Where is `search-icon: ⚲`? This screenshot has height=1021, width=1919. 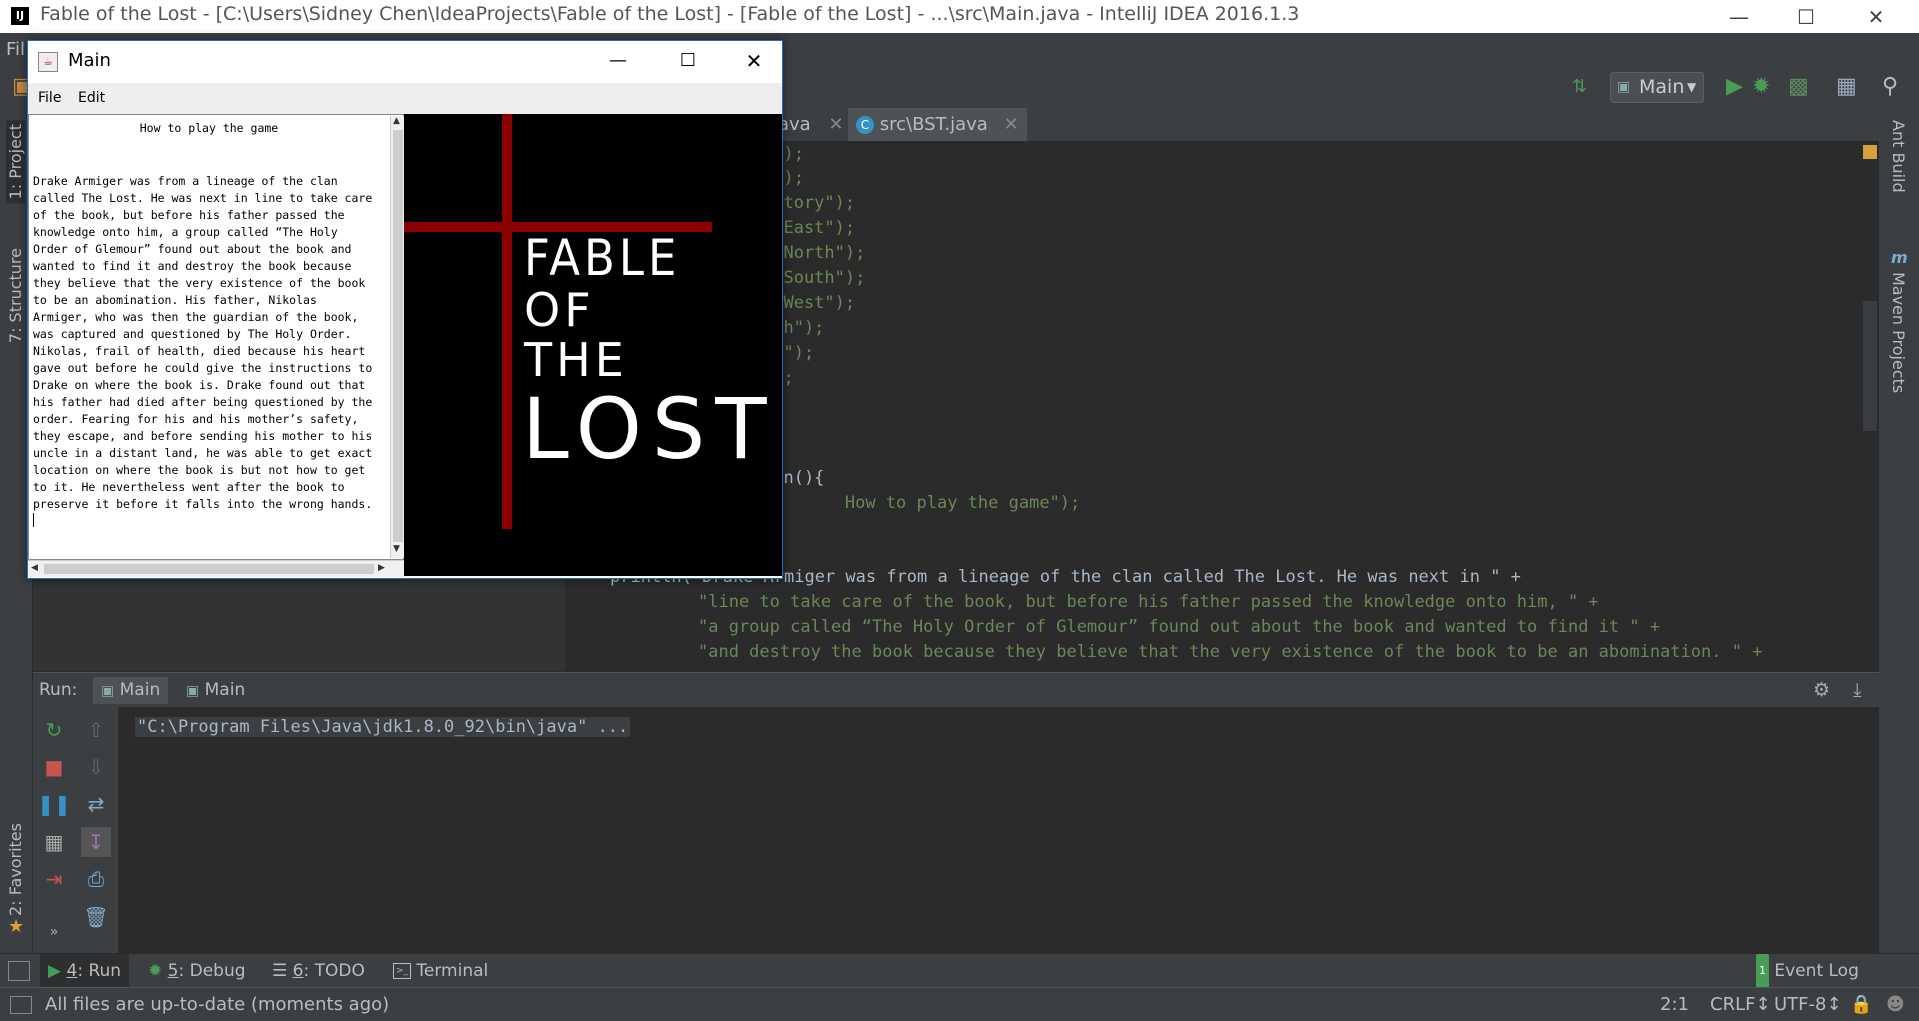 search-icon: ⚲ is located at coordinates (1890, 86).